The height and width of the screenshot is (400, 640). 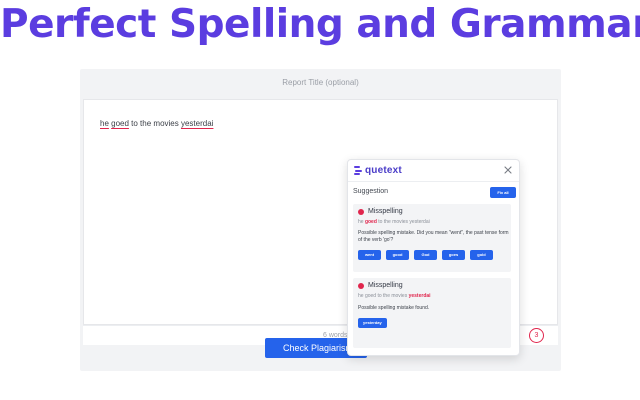 What do you see at coordinates (383, 170) in the screenshot?
I see `logo-text: quetext` at bounding box center [383, 170].